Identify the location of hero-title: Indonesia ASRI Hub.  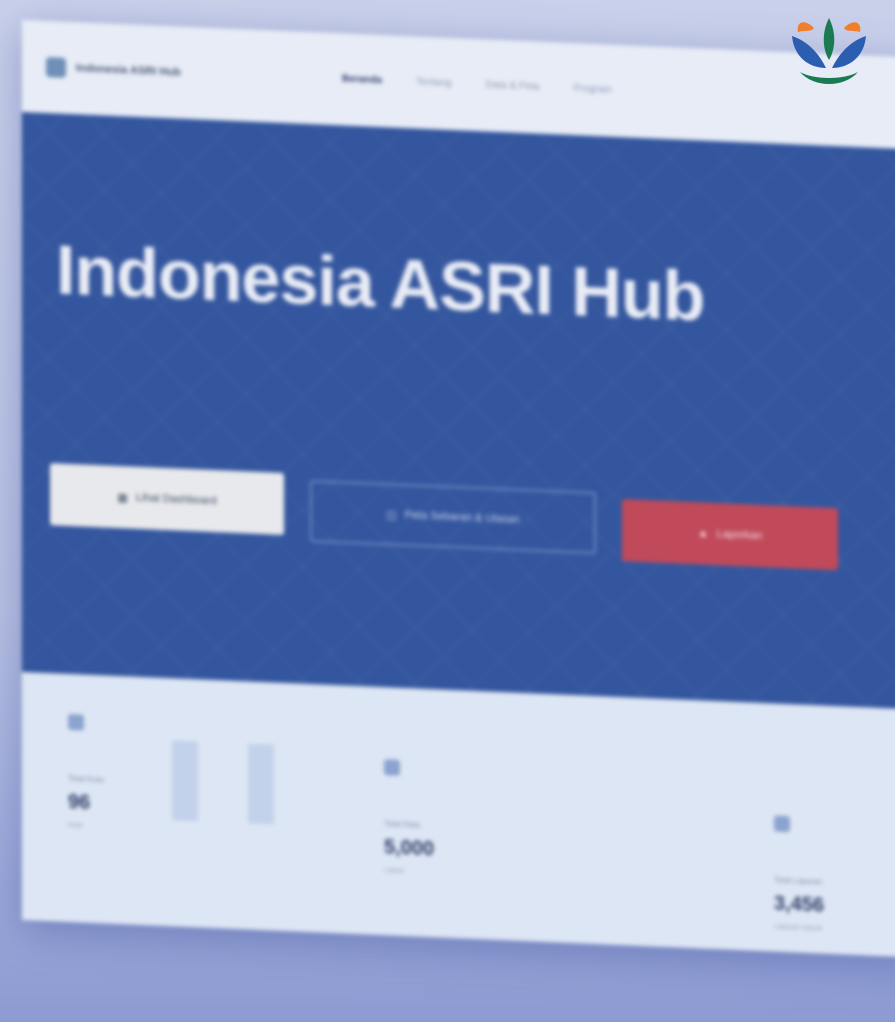
(380, 283).